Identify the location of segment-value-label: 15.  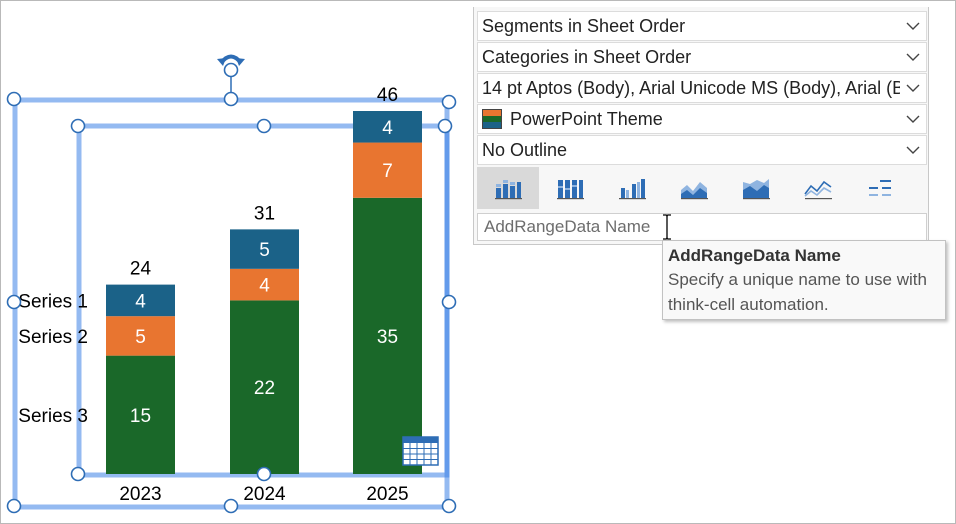
(140, 416).